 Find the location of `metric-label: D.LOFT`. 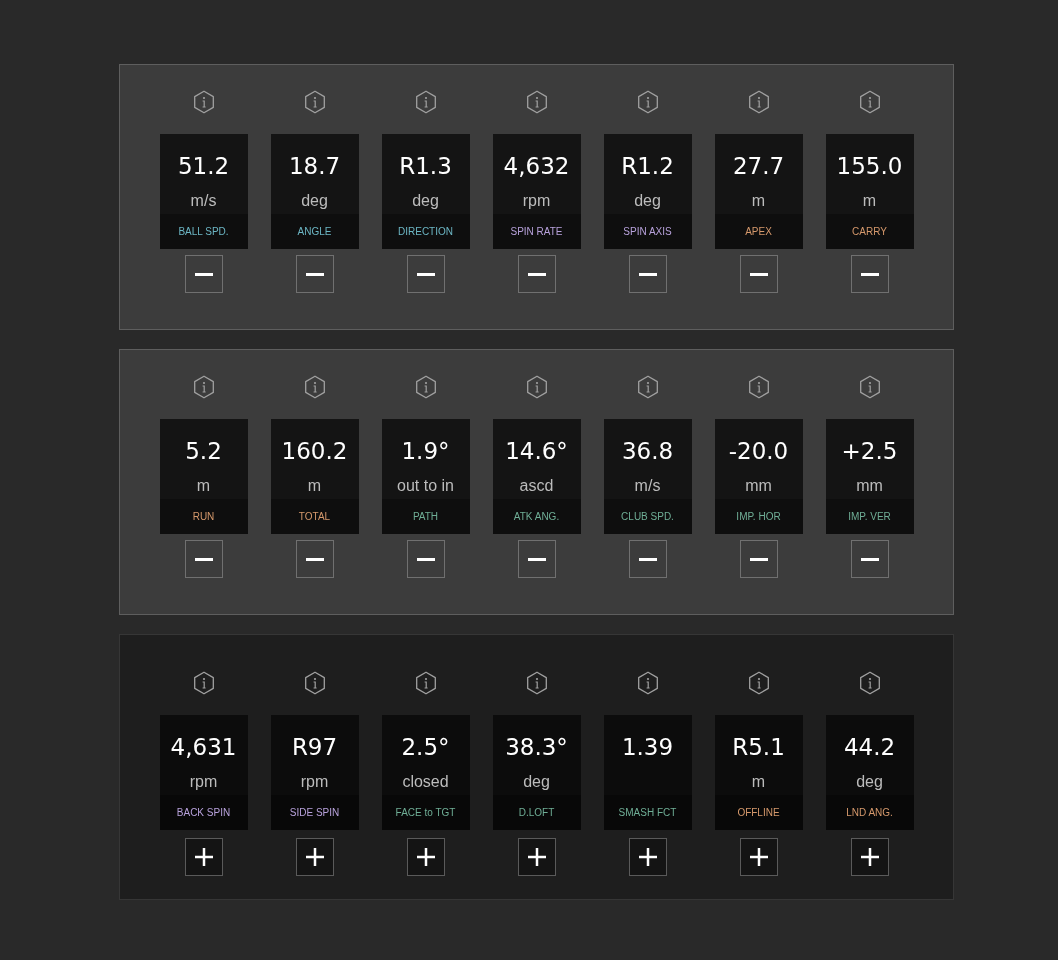

metric-label: D.LOFT is located at coordinates (536, 812).